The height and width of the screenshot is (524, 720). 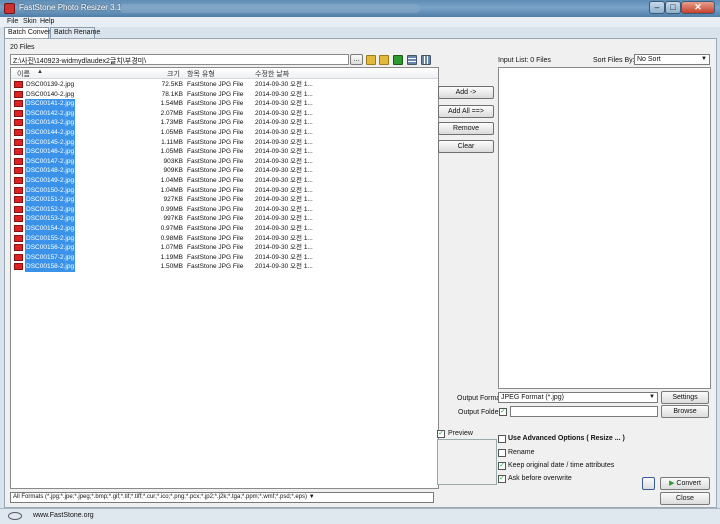 What do you see at coordinates (466, 111) in the screenshot?
I see `add-all-button: Add All ==>` at bounding box center [466, 111].